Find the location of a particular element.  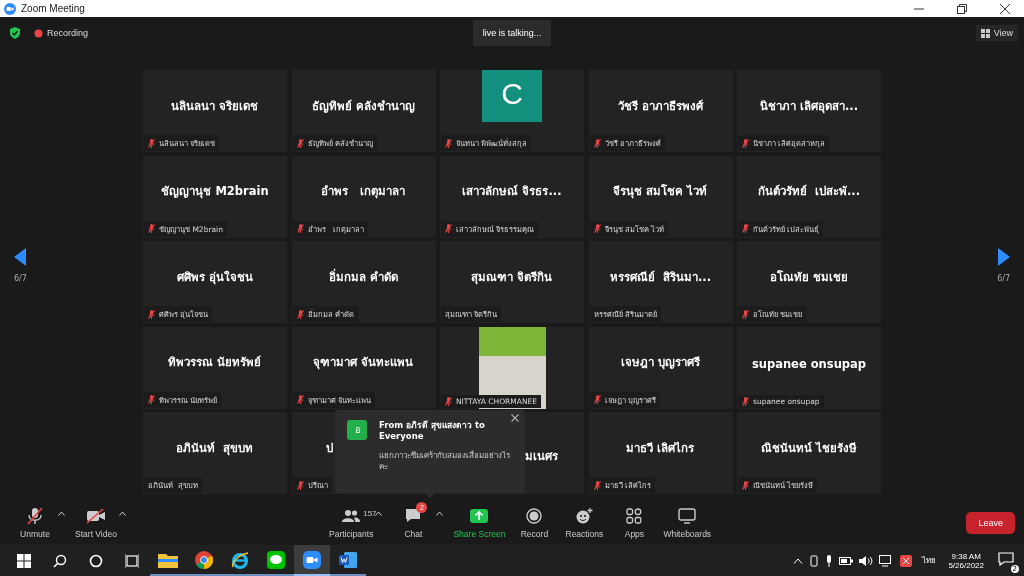

participant-name: จีรนุช สมโชค ไวท์ is located at coordinates (660, 191).